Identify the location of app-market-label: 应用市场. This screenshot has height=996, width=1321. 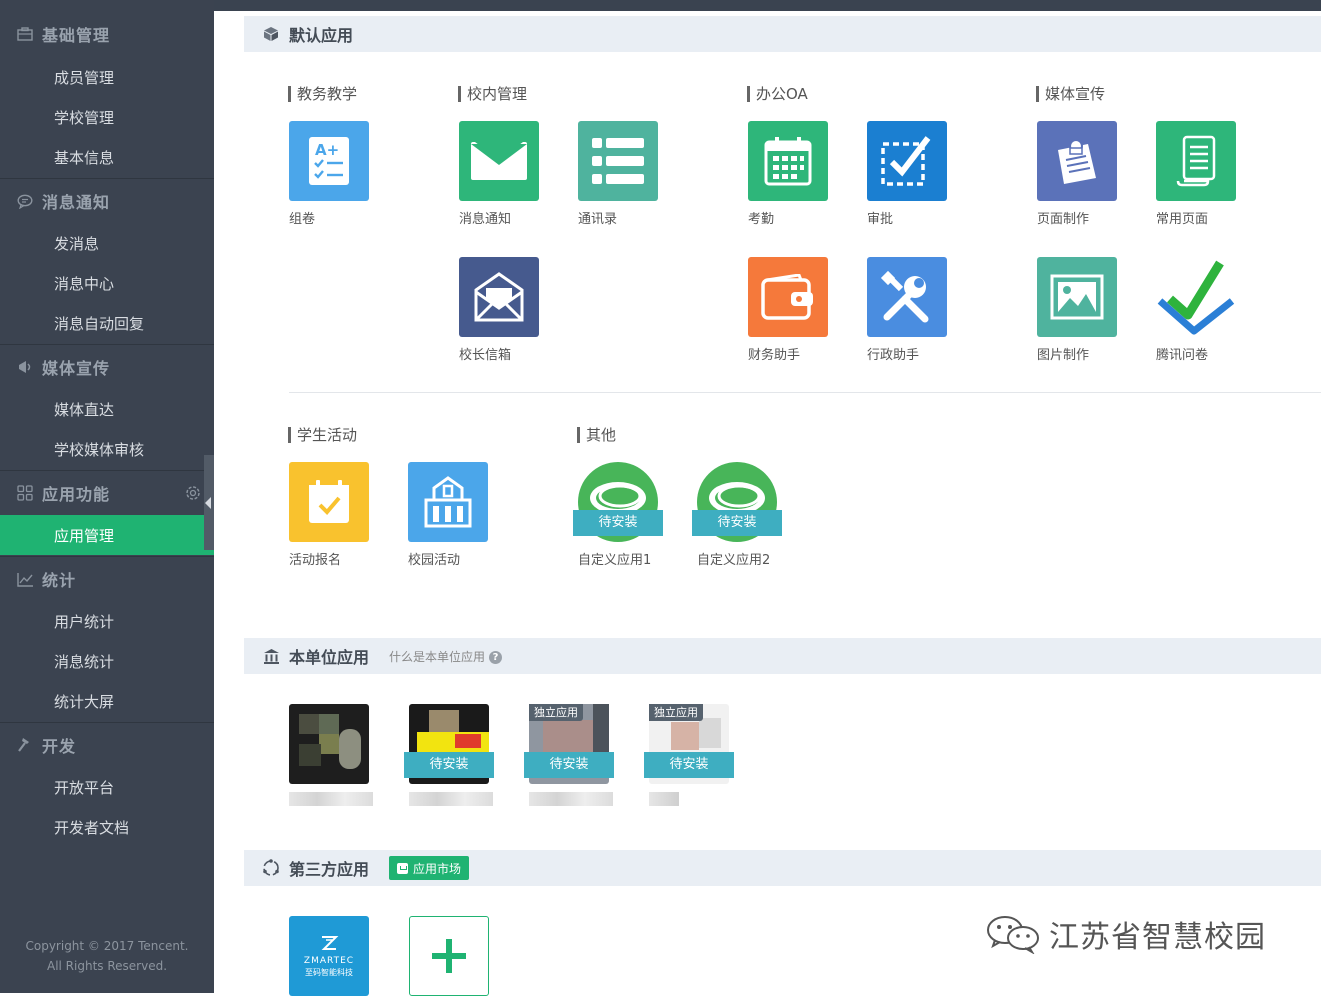
(437, 868).